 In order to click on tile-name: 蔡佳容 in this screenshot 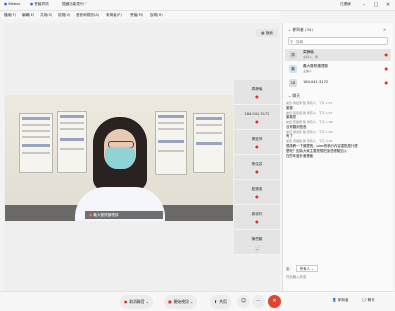, I will do `click(257, 164)`.